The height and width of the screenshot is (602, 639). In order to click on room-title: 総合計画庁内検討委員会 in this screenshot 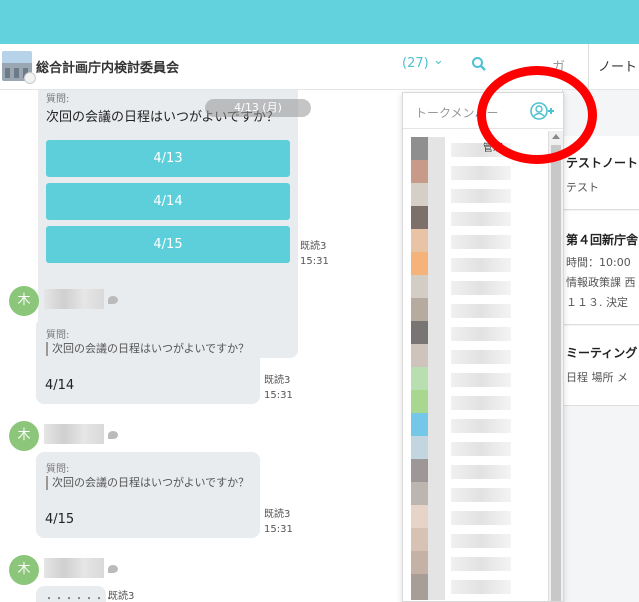, I will do `click(108, 68)`.